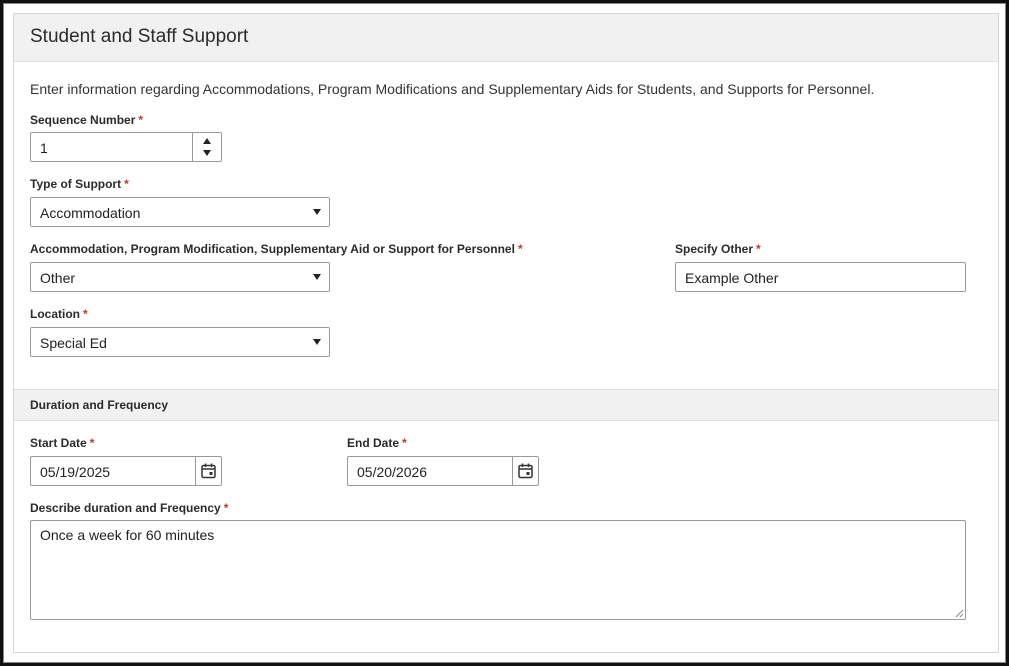 The width and height of the screenshot is (1009, 666). Describe the element at coordinates (498, 570) in the screenshot. I see `description-textarea: Once a week for 60 minutes` at that location.